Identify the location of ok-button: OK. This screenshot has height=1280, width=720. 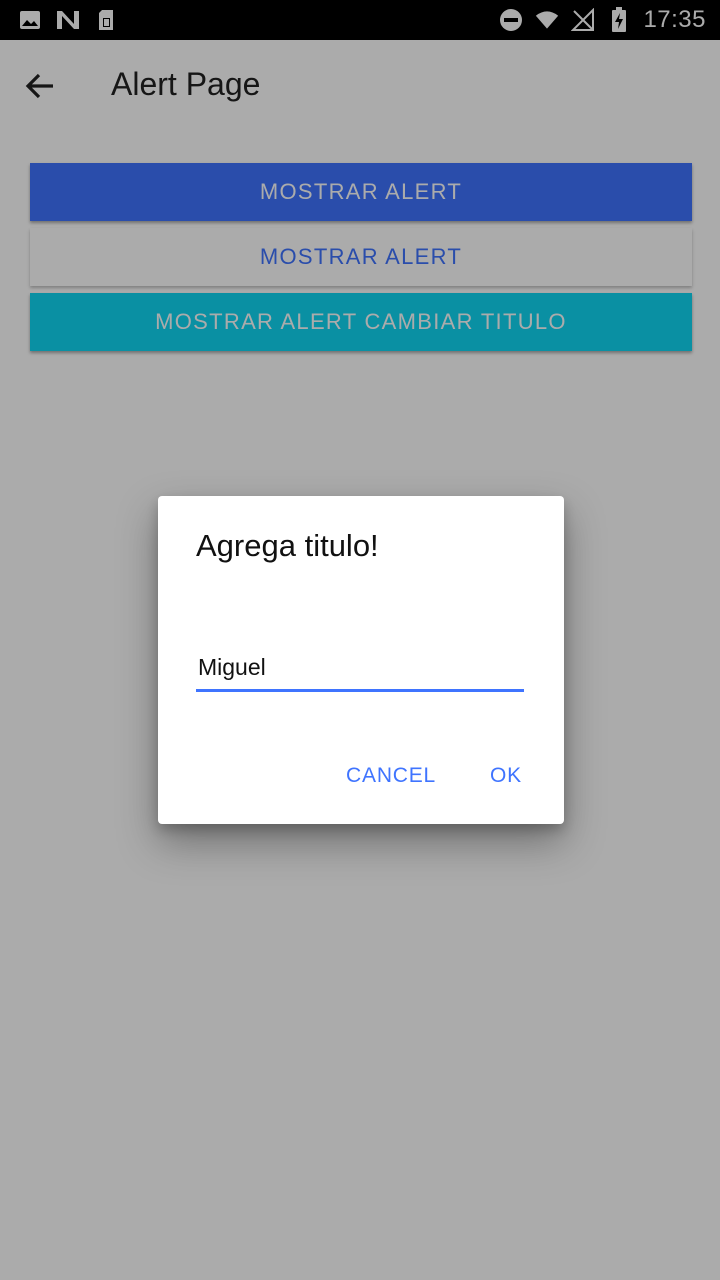
(506, 776).